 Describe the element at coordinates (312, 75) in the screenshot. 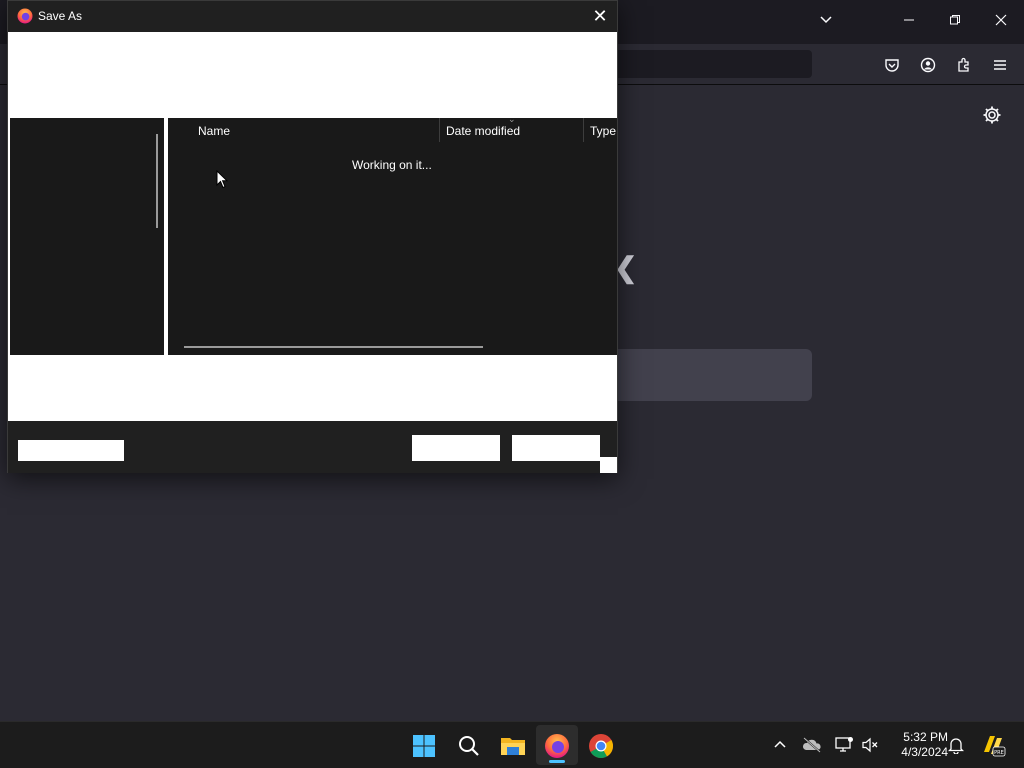

I see `address-area` at that location.